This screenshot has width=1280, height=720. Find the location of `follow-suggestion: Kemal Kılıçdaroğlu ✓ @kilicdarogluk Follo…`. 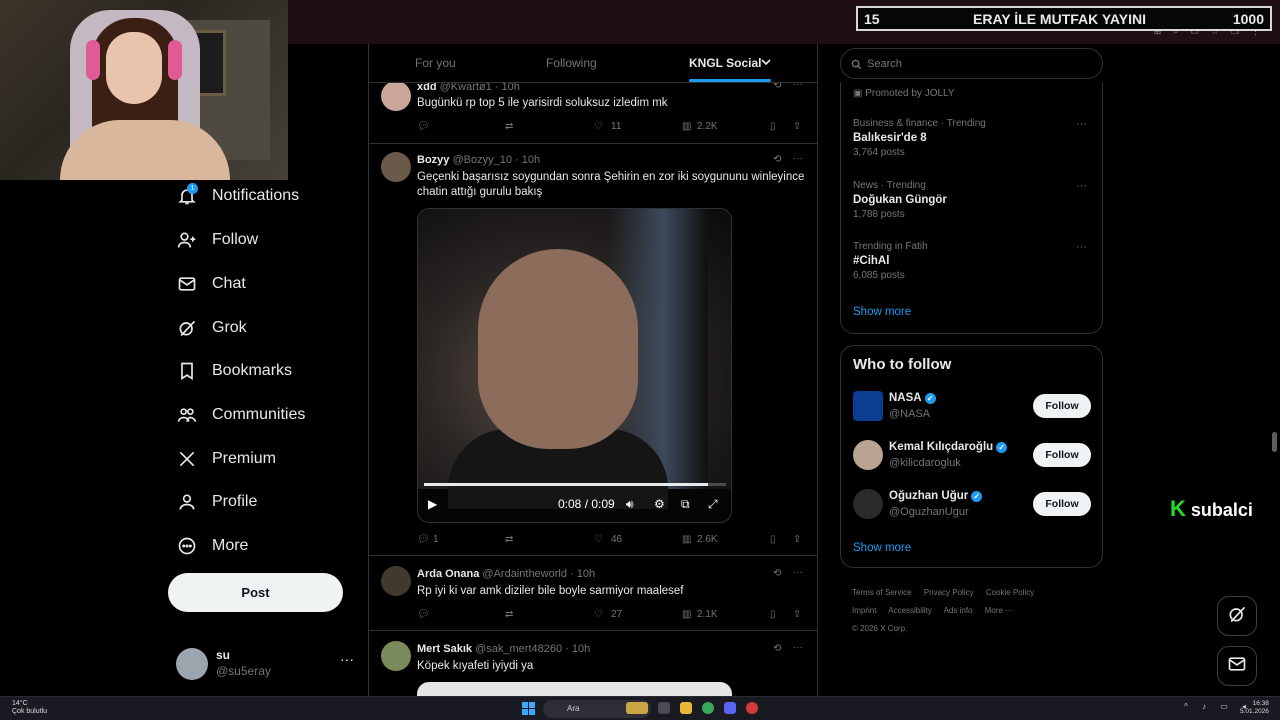

follow-suggestion: Kemal Kılıçdaroğlu ✓ @kilicdarogluk Follo… is located at coordinates (973, 458).